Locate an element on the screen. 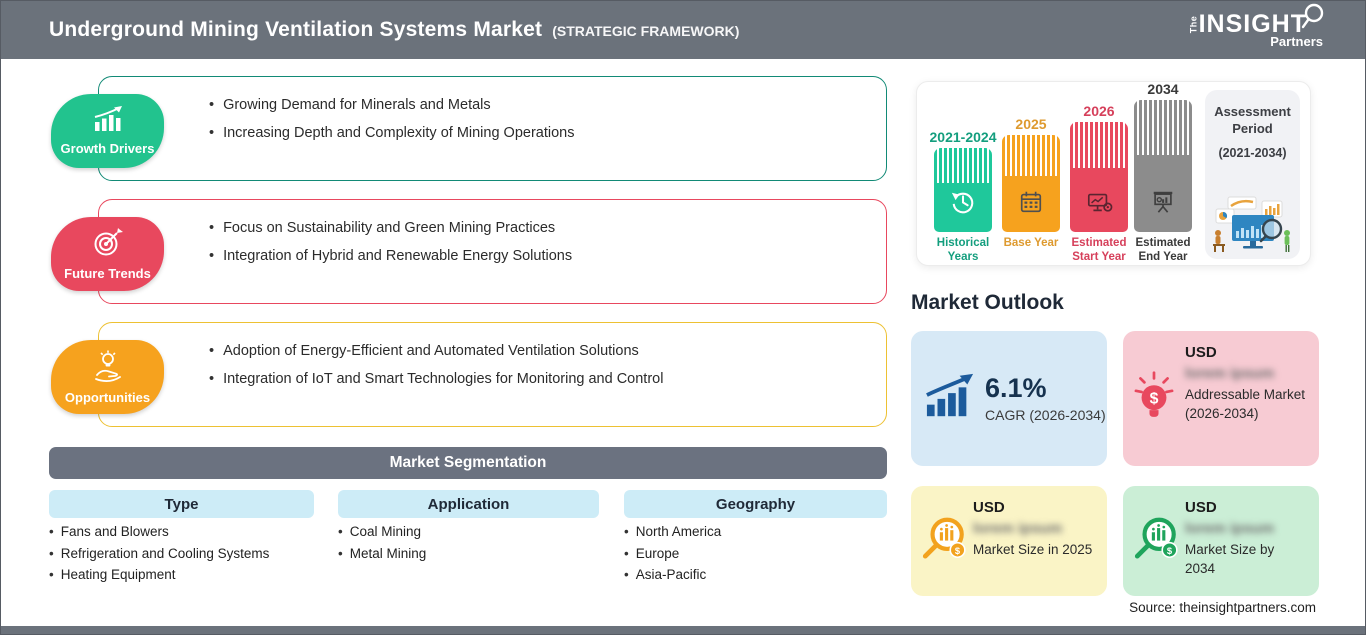  application-items-list: Coal Mining Metal Mining is located at coordinates (382, 546).